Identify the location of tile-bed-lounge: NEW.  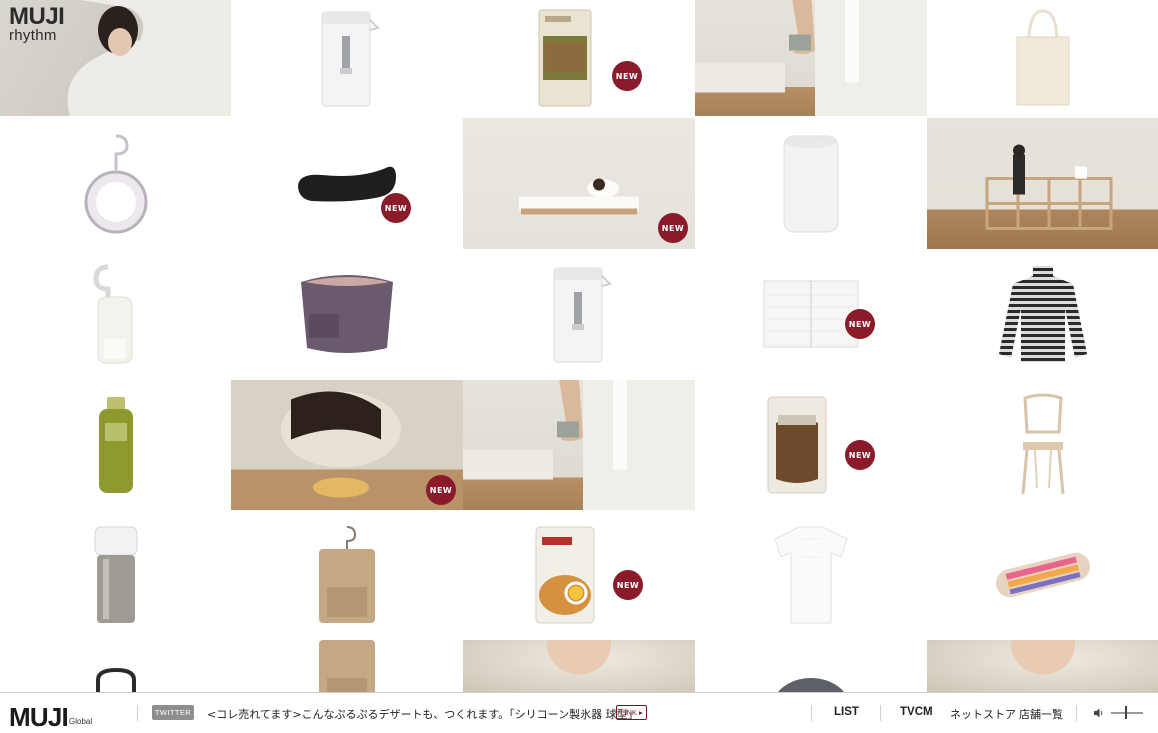
(579, 183).